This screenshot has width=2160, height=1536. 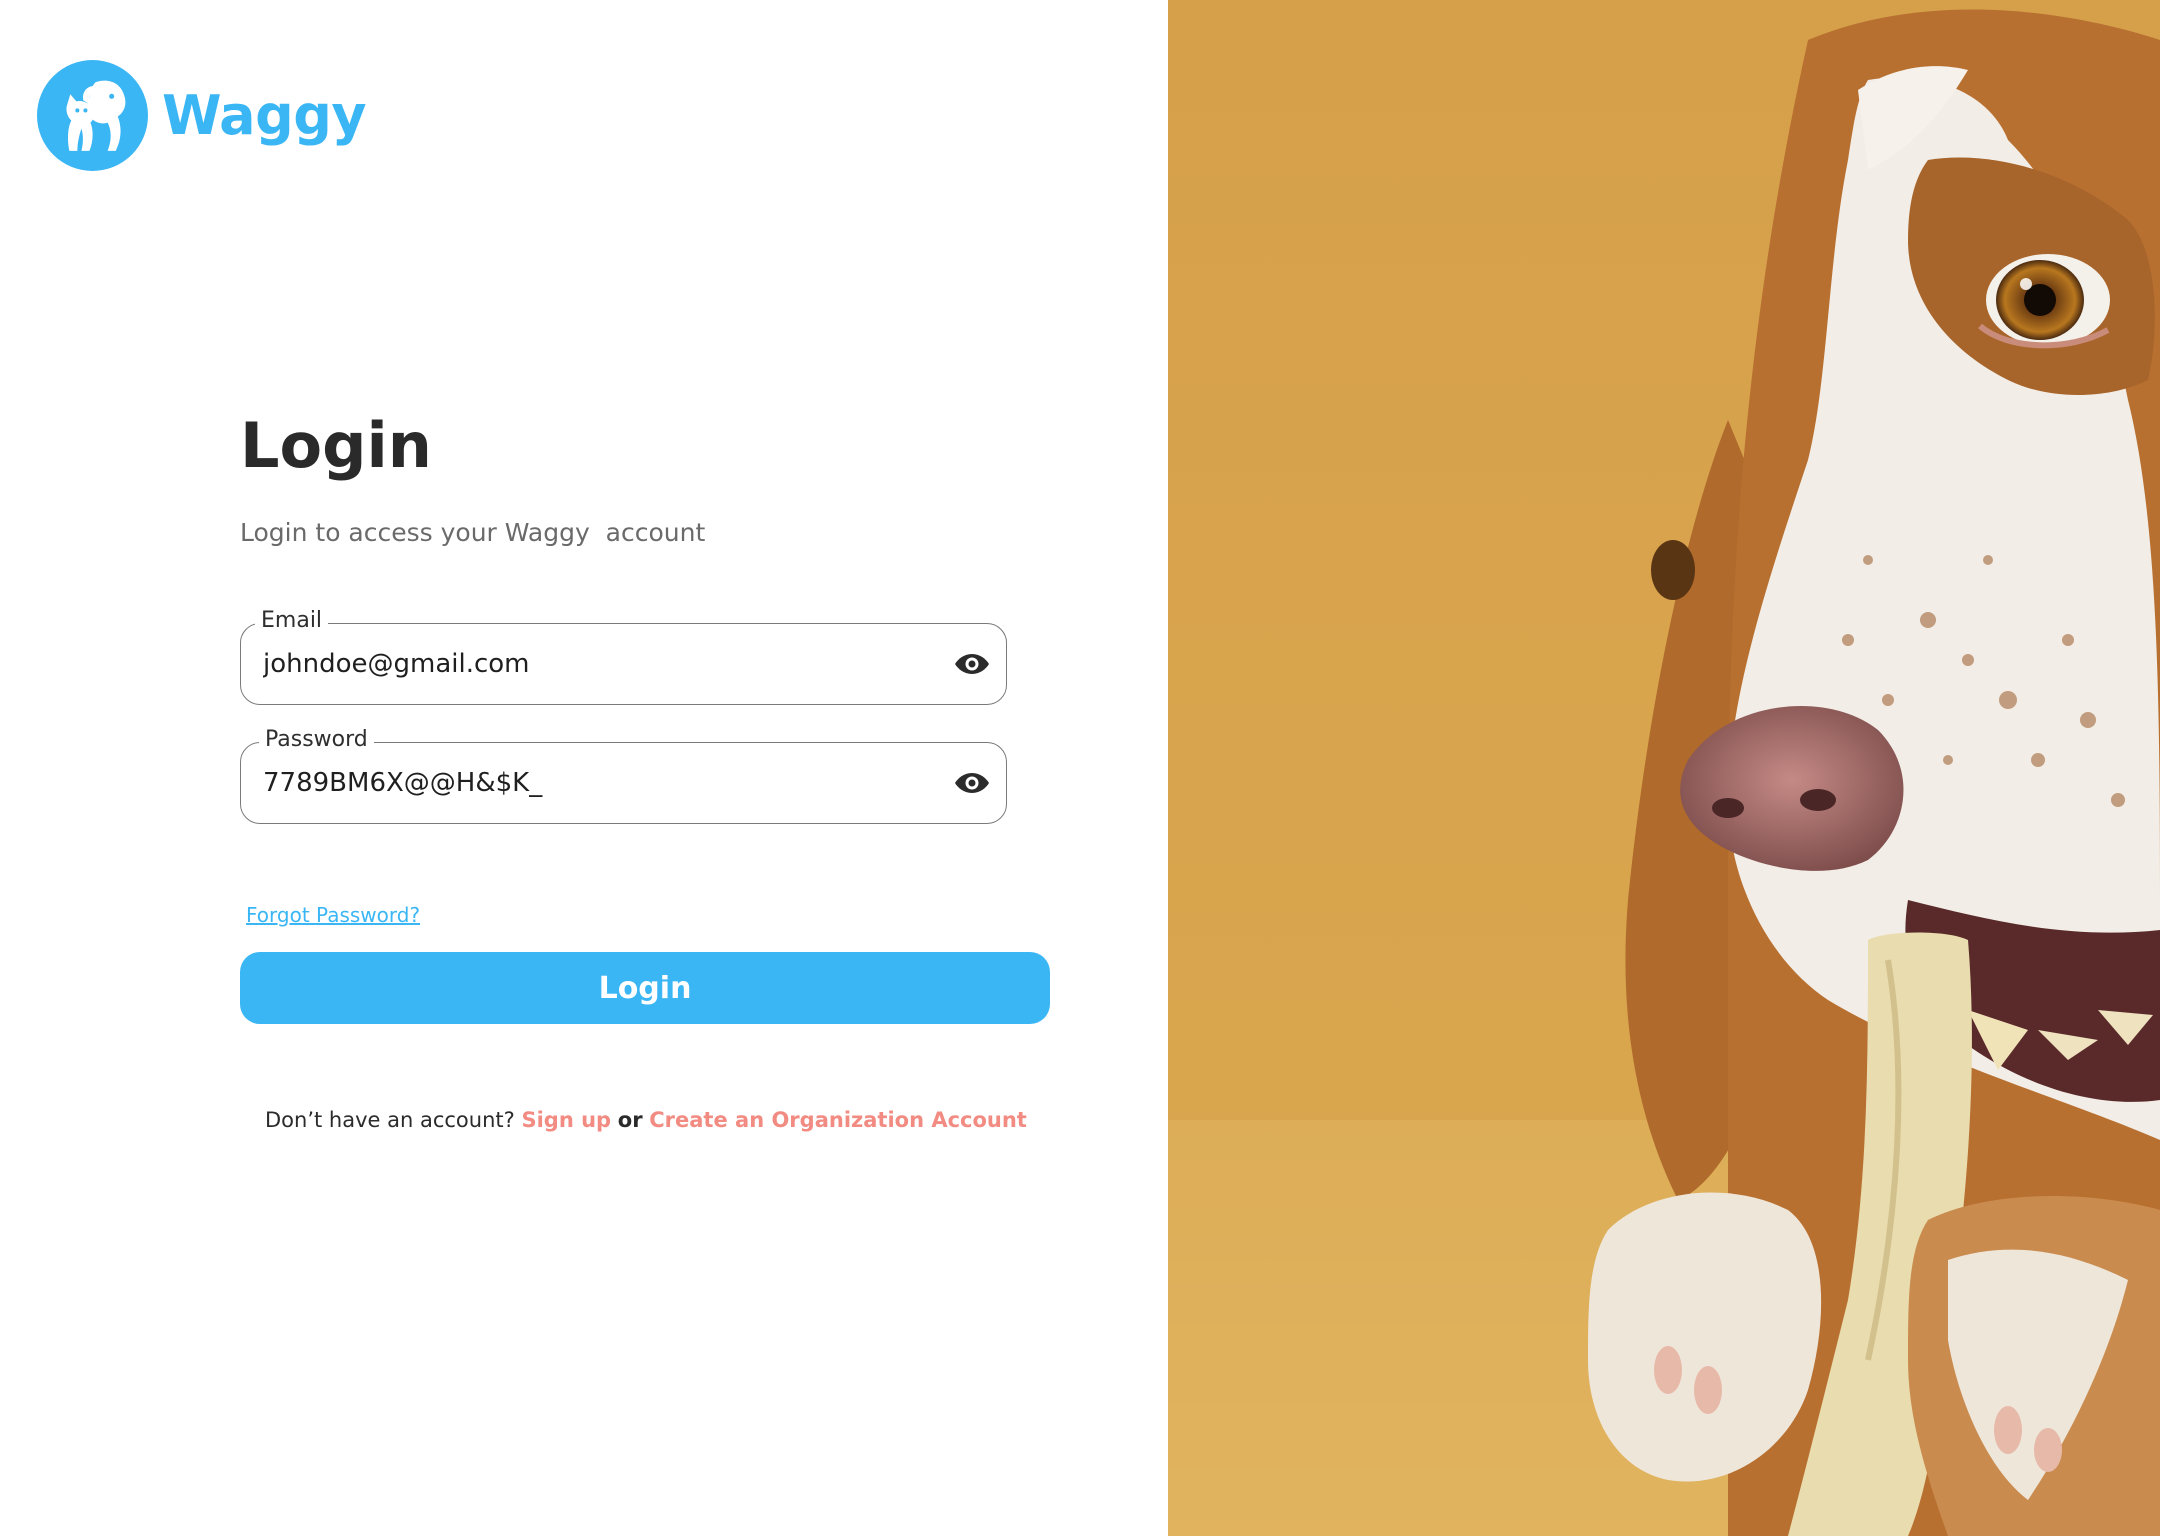 I want to click on brand-header: Waggy, so click(x=202, y=115).